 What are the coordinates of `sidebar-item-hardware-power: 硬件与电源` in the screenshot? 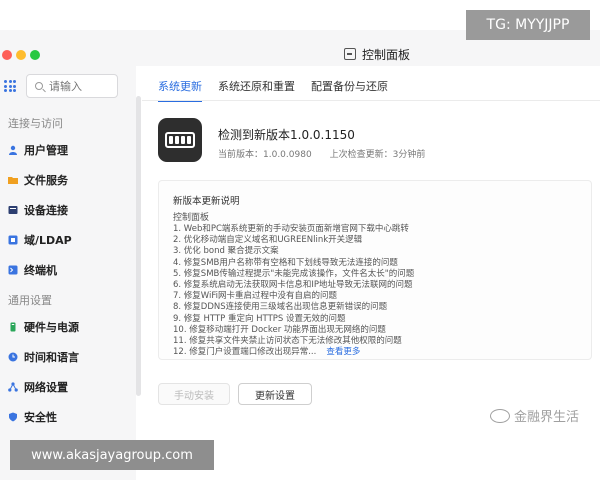 It's located at (43, 327).